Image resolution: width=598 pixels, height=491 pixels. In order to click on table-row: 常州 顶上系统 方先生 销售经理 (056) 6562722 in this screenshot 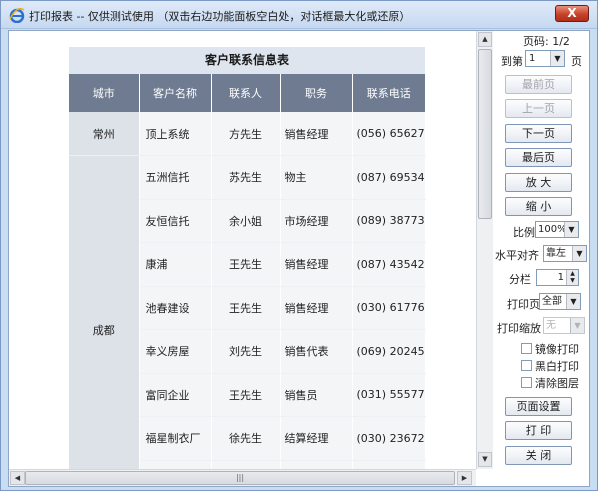, I will do `click(247, 134)`.